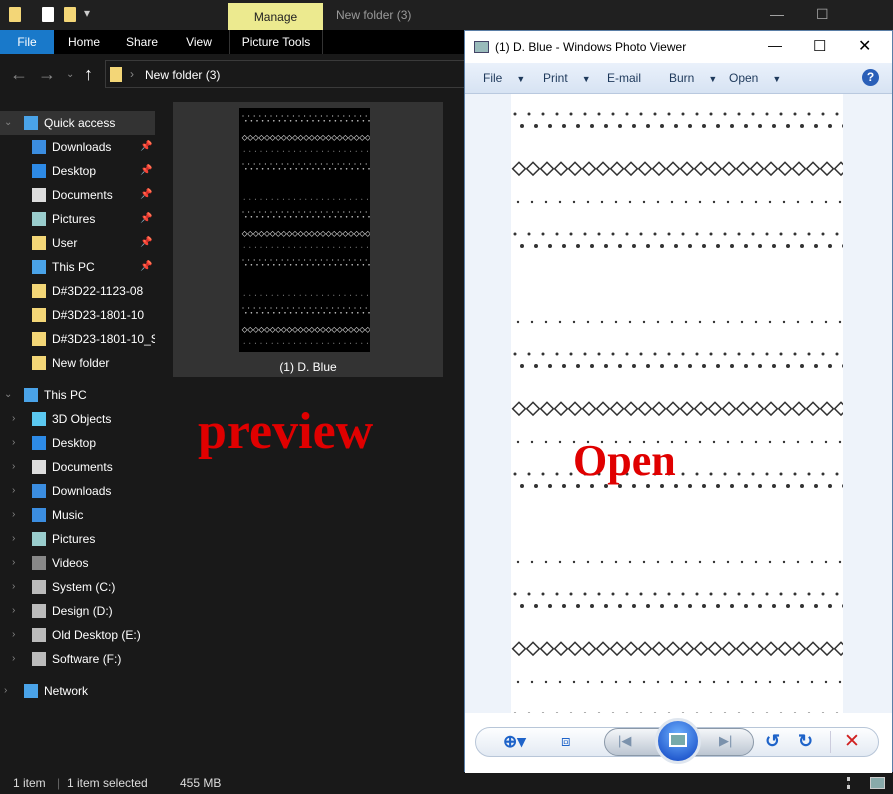  Describe the element at coordinates (77, 563) in the screenshot. I see `sidebar-item: › Videos` at that location.